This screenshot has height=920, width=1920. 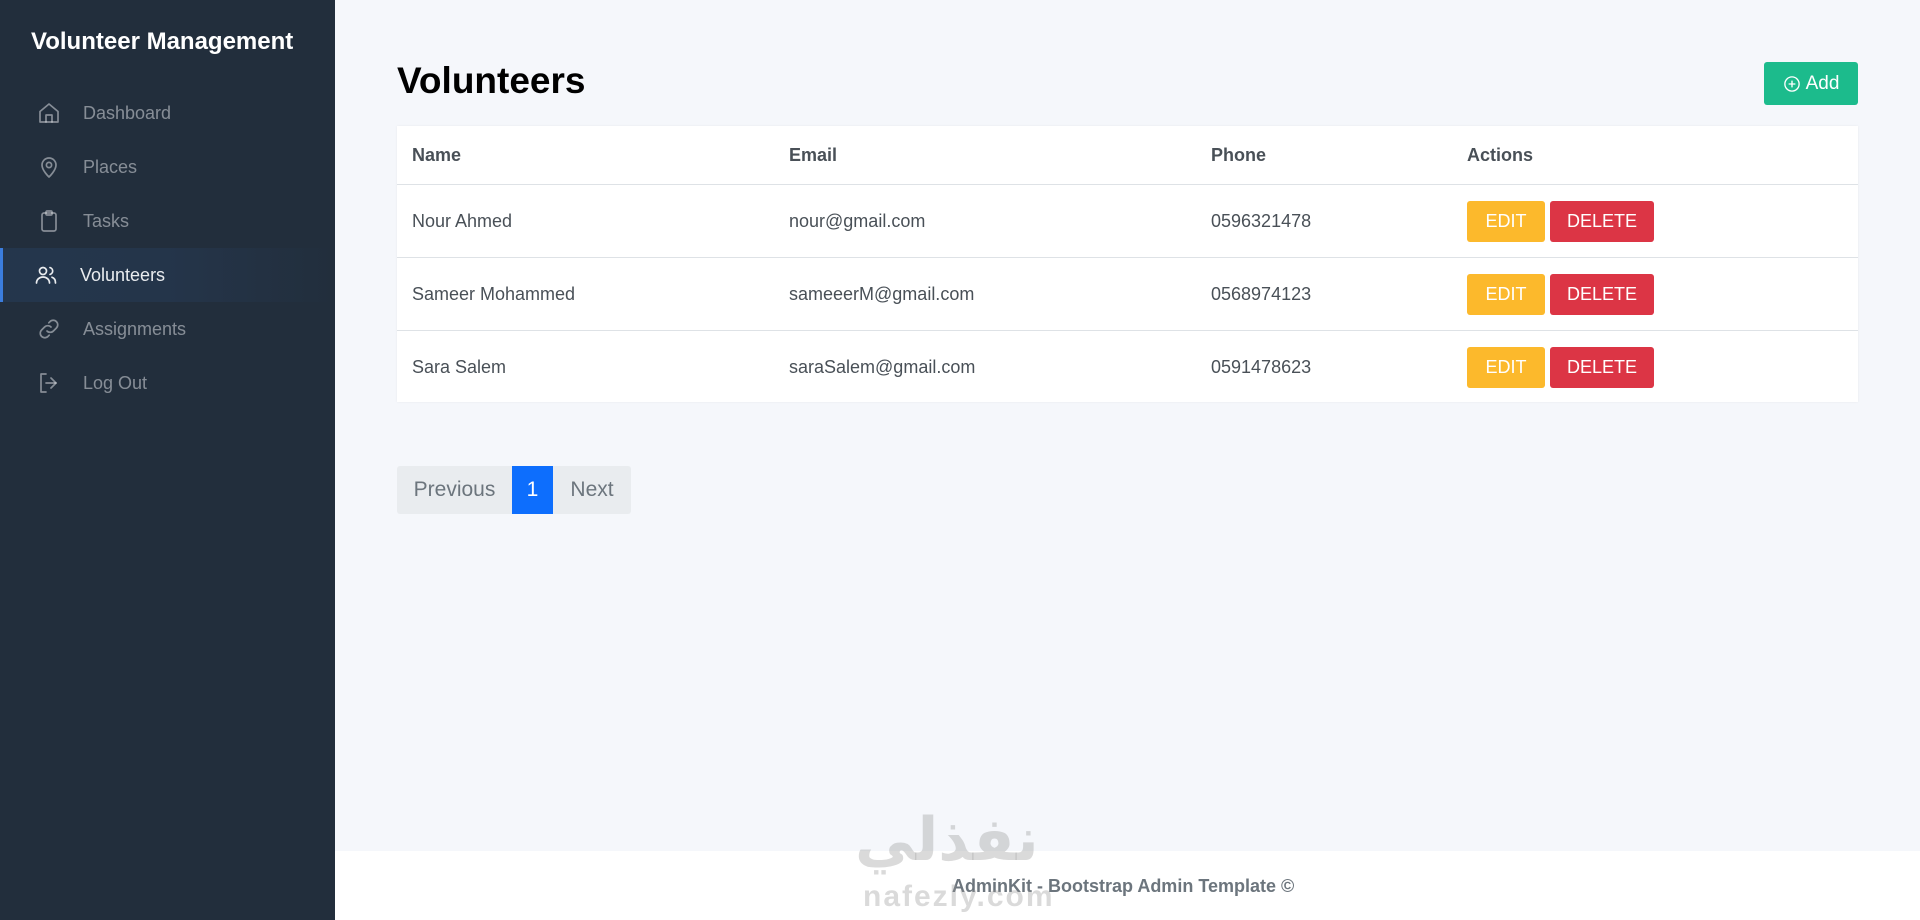 I want to click on sidebar-item-label: Tasks, so click(x=106, y=220).